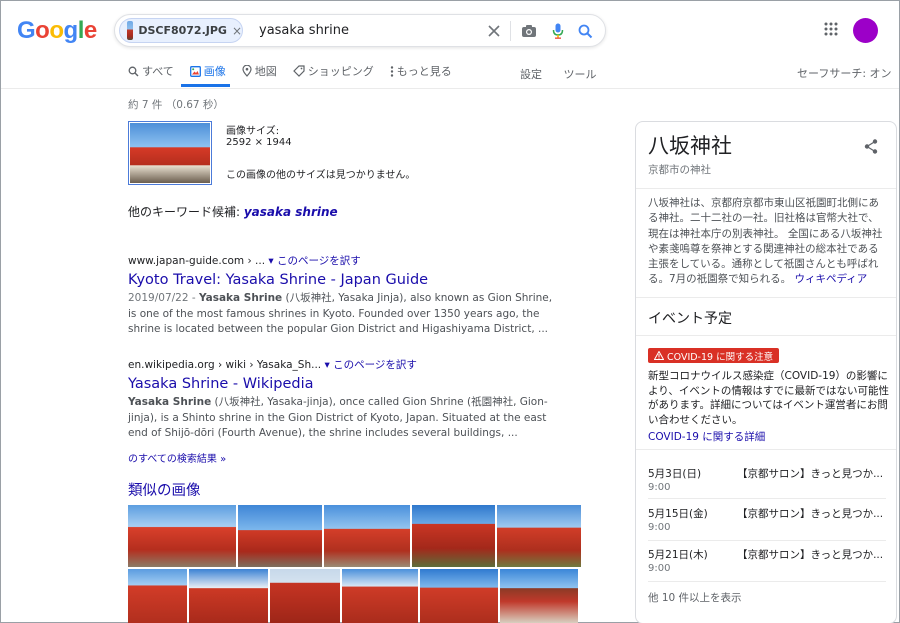 This screenshot has height=623, width=900. I want to click on kp-title: 八坂神社, so click(690, 146).